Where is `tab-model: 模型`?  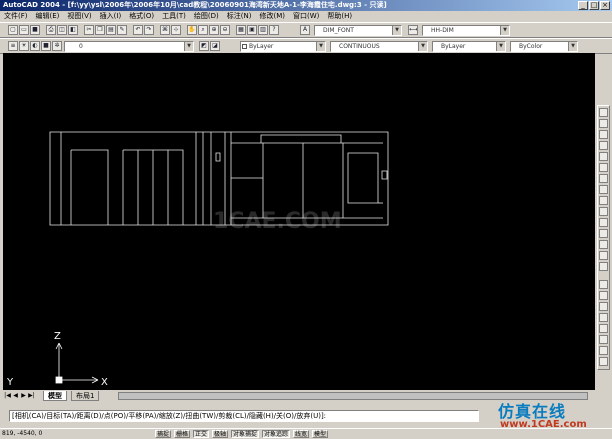
tab-model: 模型 is located at coordinates (55, 396).